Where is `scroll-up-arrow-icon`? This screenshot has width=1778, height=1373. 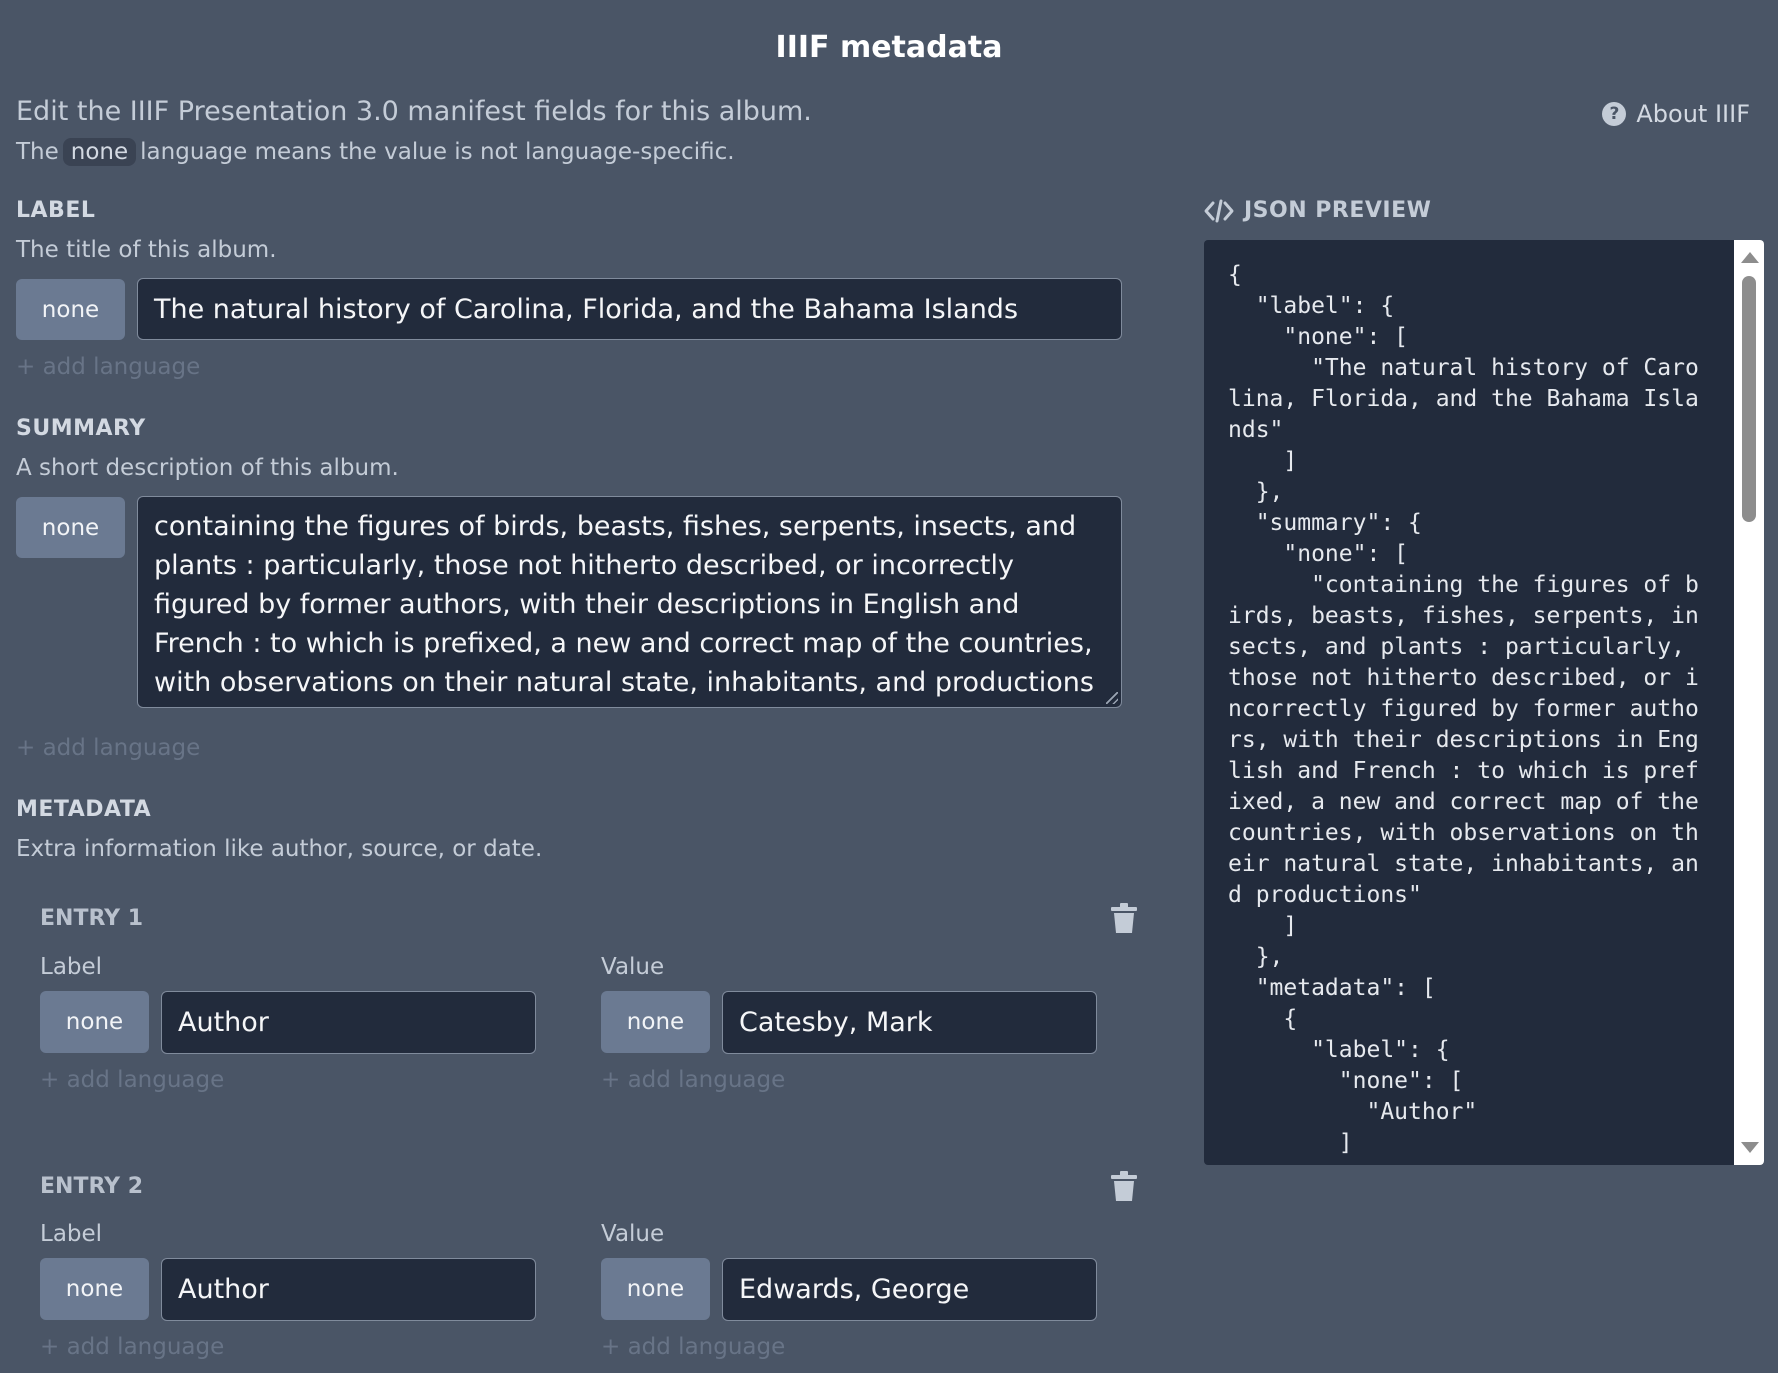 scroll-up-arrow-icon is located at coordinates (1750, 257).